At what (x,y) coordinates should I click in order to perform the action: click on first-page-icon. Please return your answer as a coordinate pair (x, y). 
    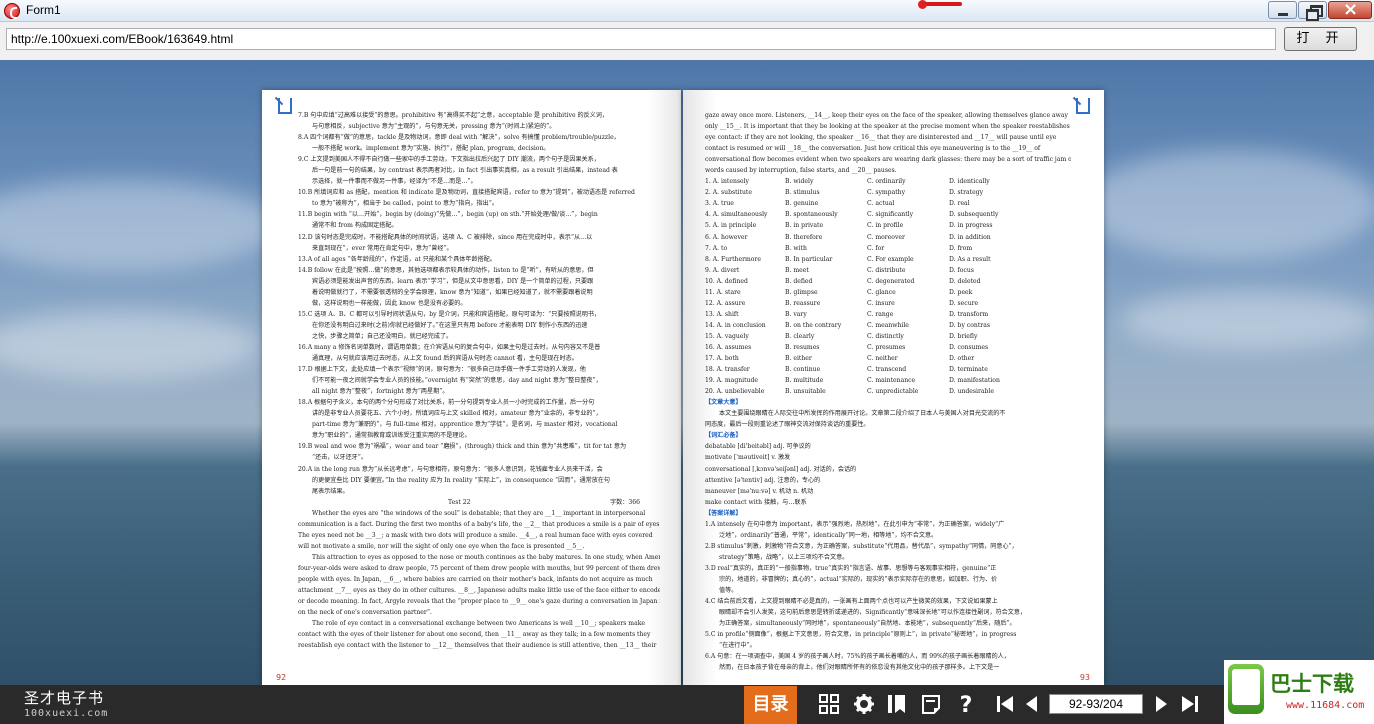
    Looking at the image, I should click on (1005, 704).